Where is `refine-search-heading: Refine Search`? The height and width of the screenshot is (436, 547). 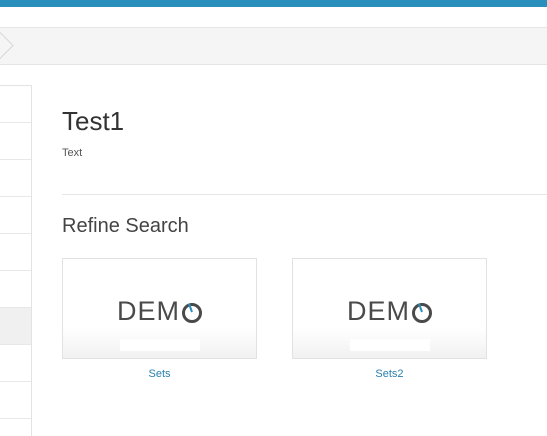
refine-search-heading: Refine Search is located at coordinates (125, 226).